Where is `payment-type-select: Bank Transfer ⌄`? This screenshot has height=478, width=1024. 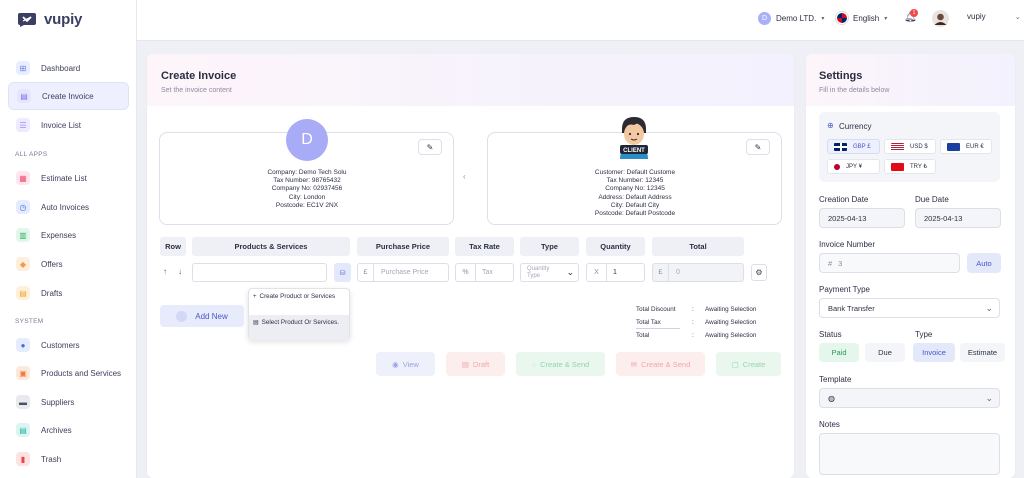
payment-type-select: Bank Transfer ⌄ is located at coordinates (909, 308).